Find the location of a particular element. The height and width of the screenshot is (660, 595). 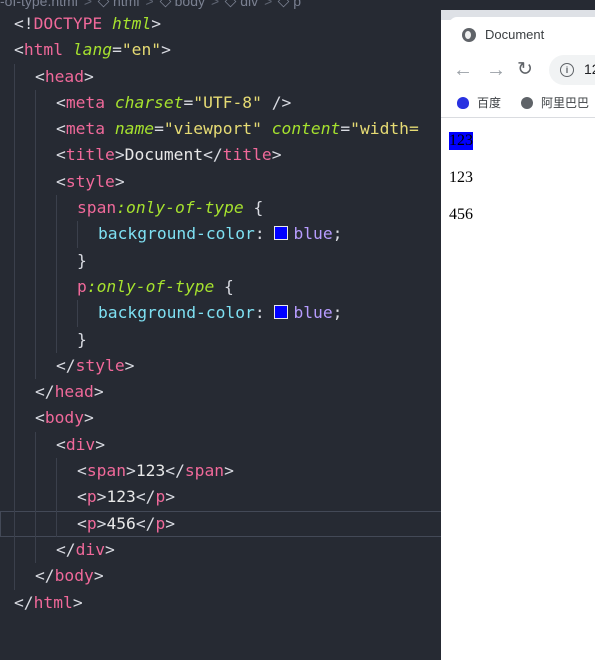

code-line: <span>123</span> is located at coordinates (220, 471).